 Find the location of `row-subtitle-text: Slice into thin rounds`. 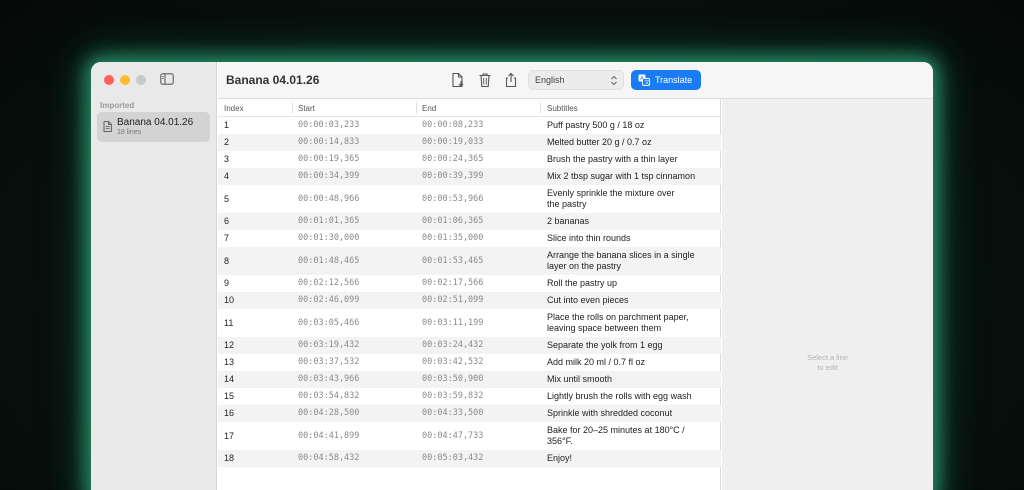

row-subtitle-text: Slice into thin rounds is located at coordinates (631, 238).